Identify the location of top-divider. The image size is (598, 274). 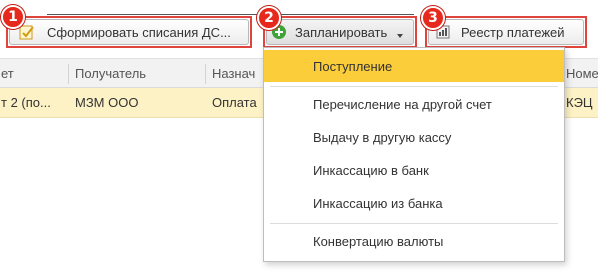
(230, 14).